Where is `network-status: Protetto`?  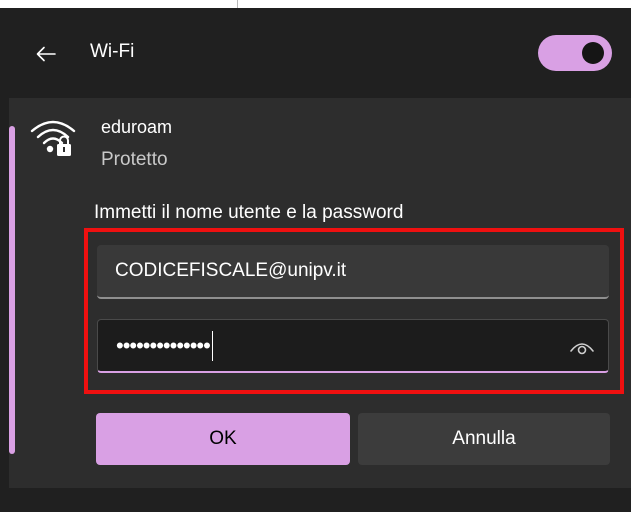 network-status: Protetto is located at coordinates (134, 159).